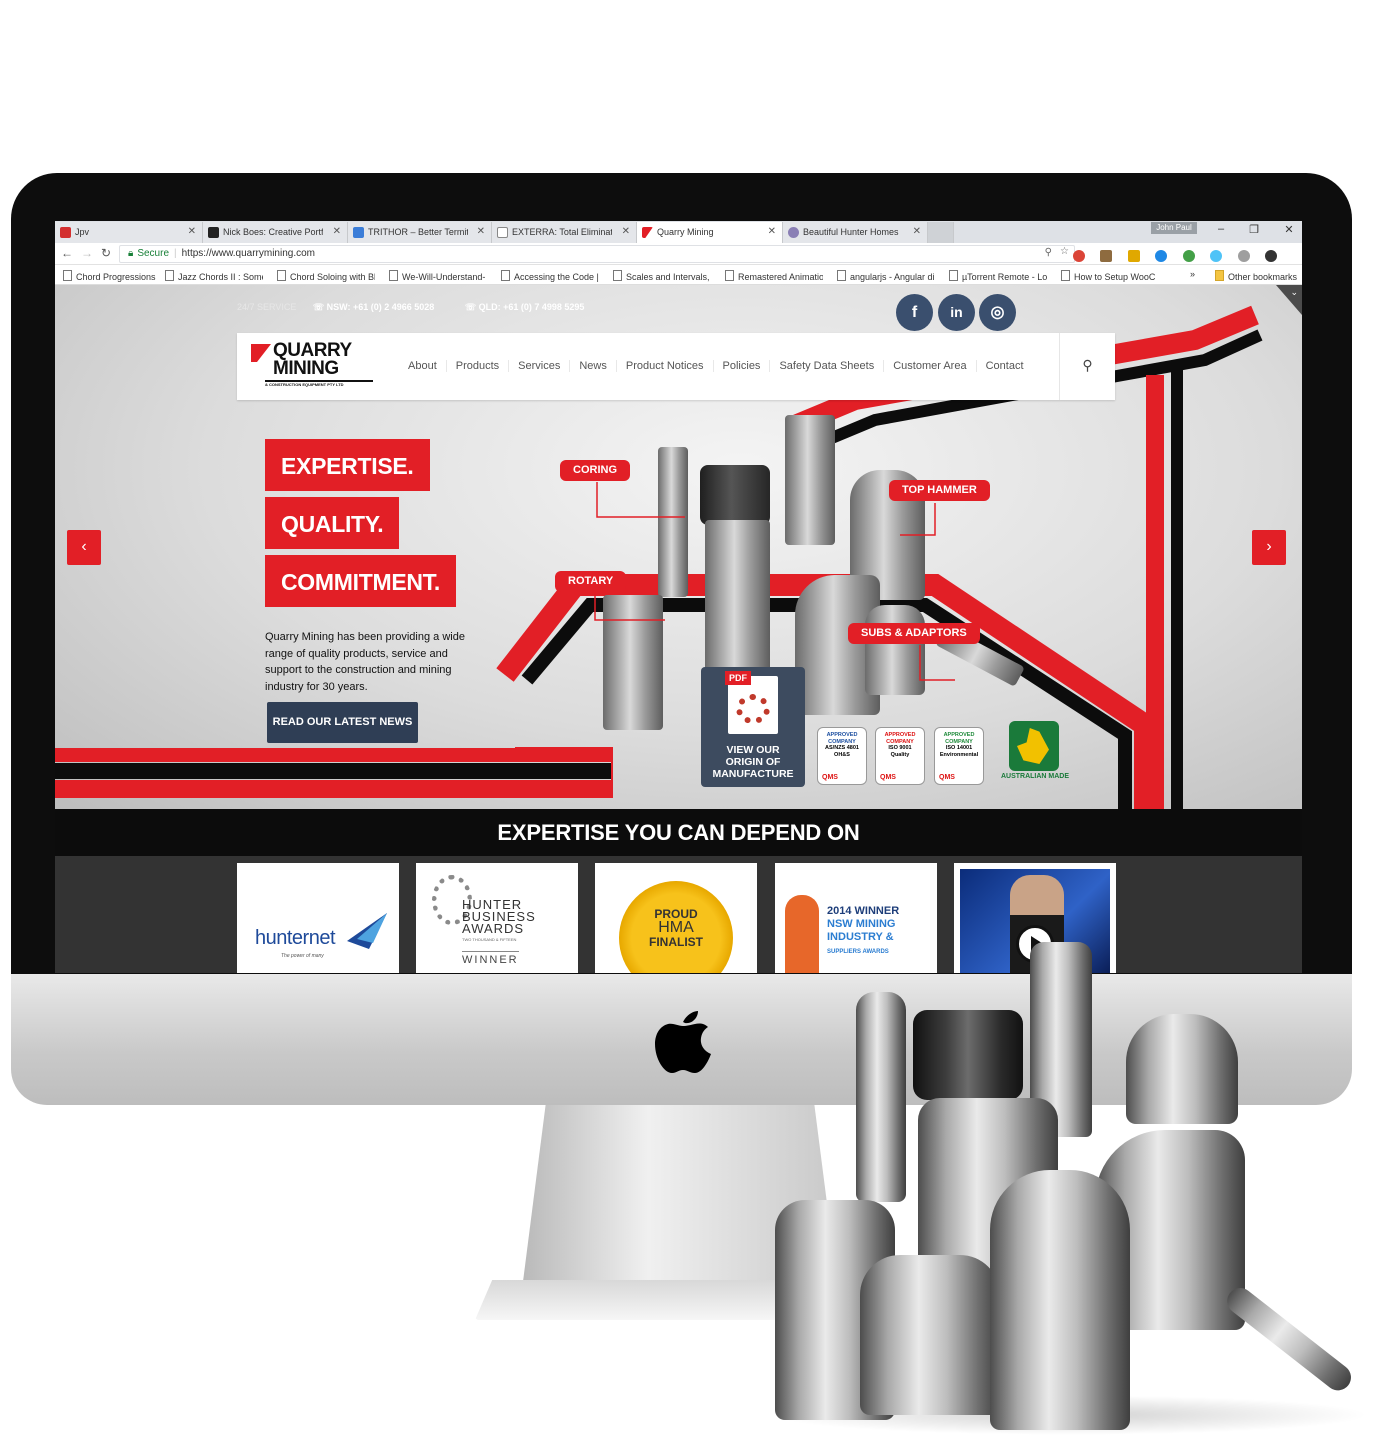 The width and height of the screenshot is (1393, 1440). I want to click on bookmark-item: Scales and Intervals, P, so click(662, 276).